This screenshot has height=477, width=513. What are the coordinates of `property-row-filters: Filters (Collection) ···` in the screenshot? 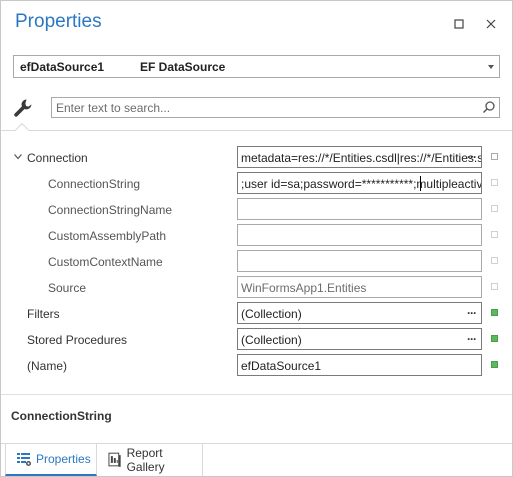 It's located at (256, 314).